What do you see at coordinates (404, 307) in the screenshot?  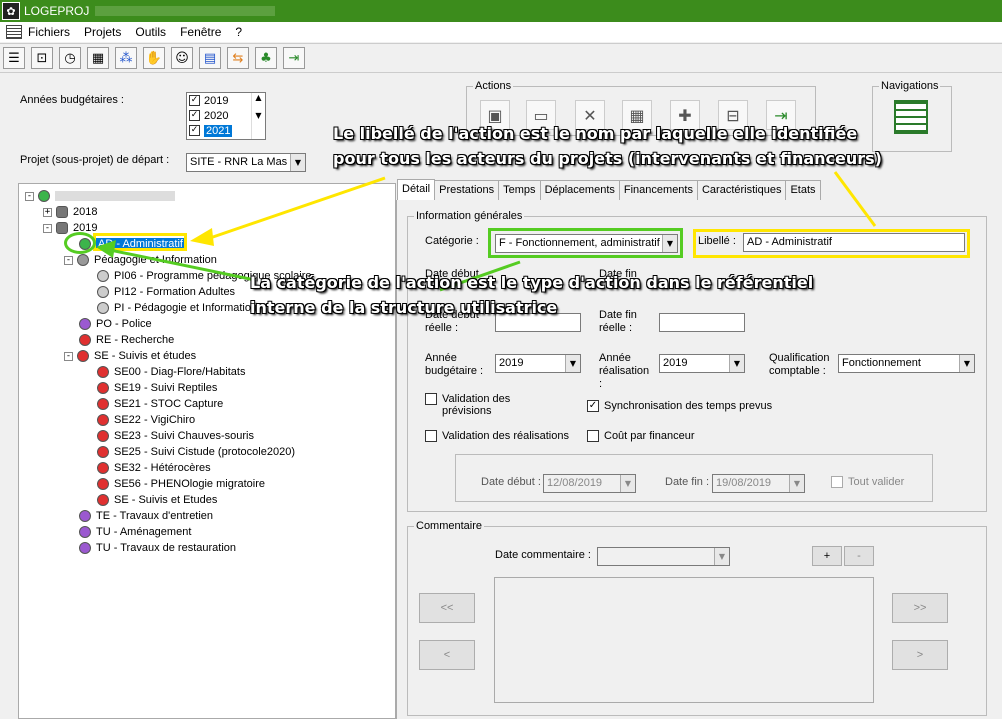 I see `categorie-annotation-line2: interne de la structure utilisatrice` at bounding box center [404, 307].